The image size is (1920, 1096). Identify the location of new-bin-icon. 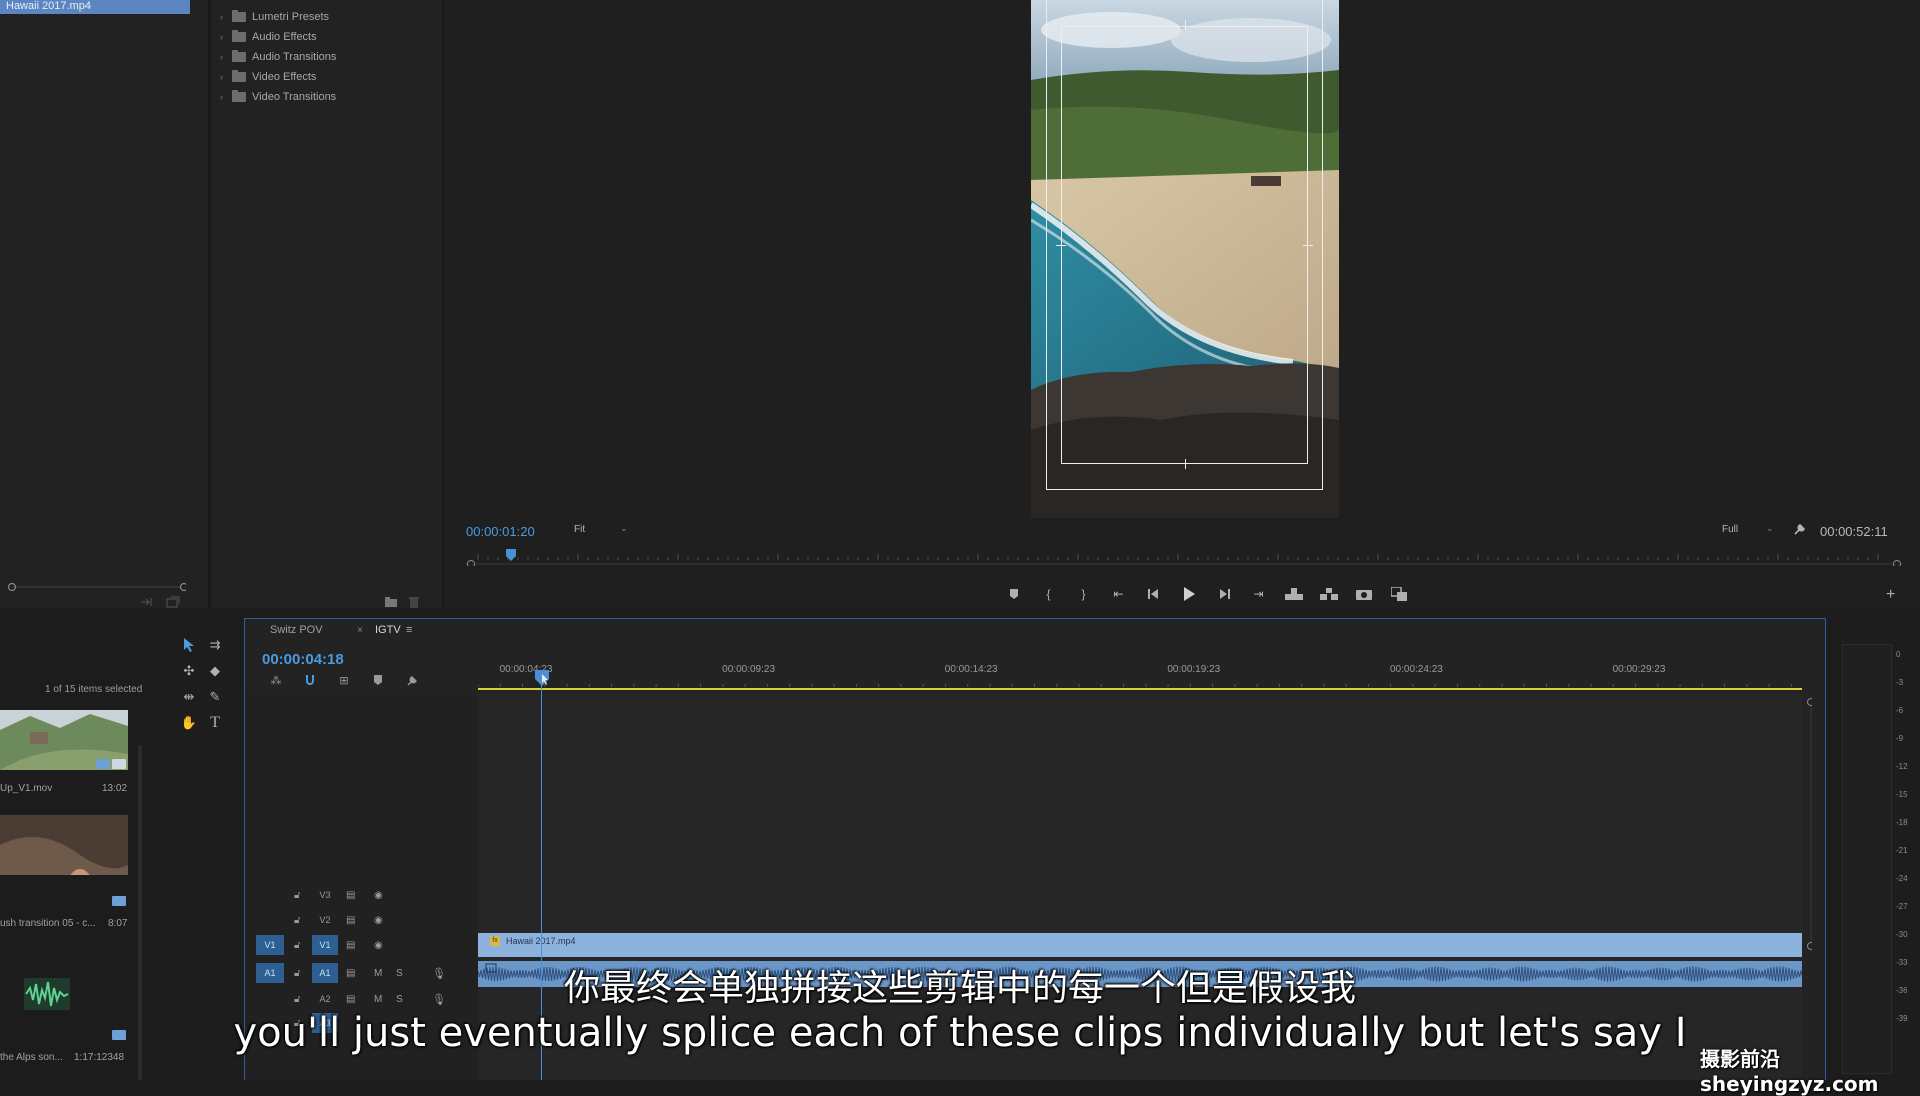
(391, 602).